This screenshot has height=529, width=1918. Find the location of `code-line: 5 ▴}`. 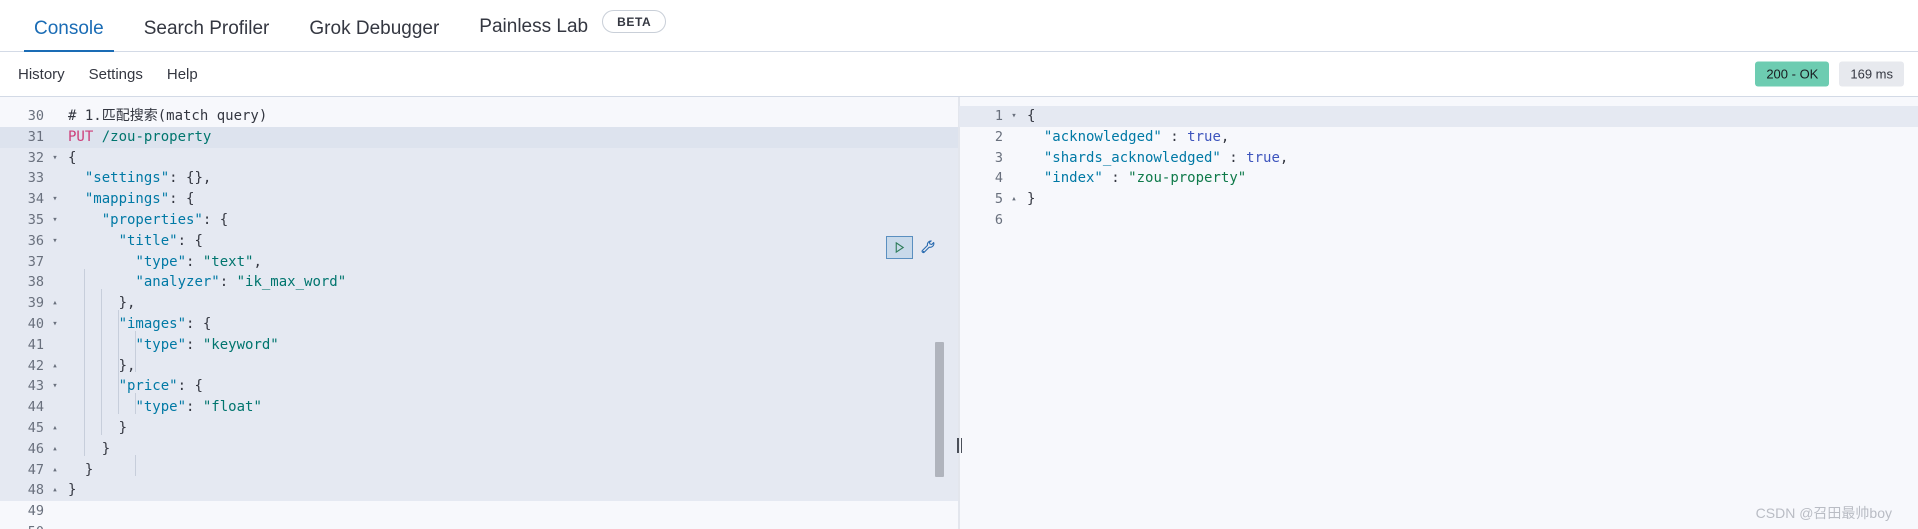

code-line: 5 ▴} is located at coordinates (1438, 199).